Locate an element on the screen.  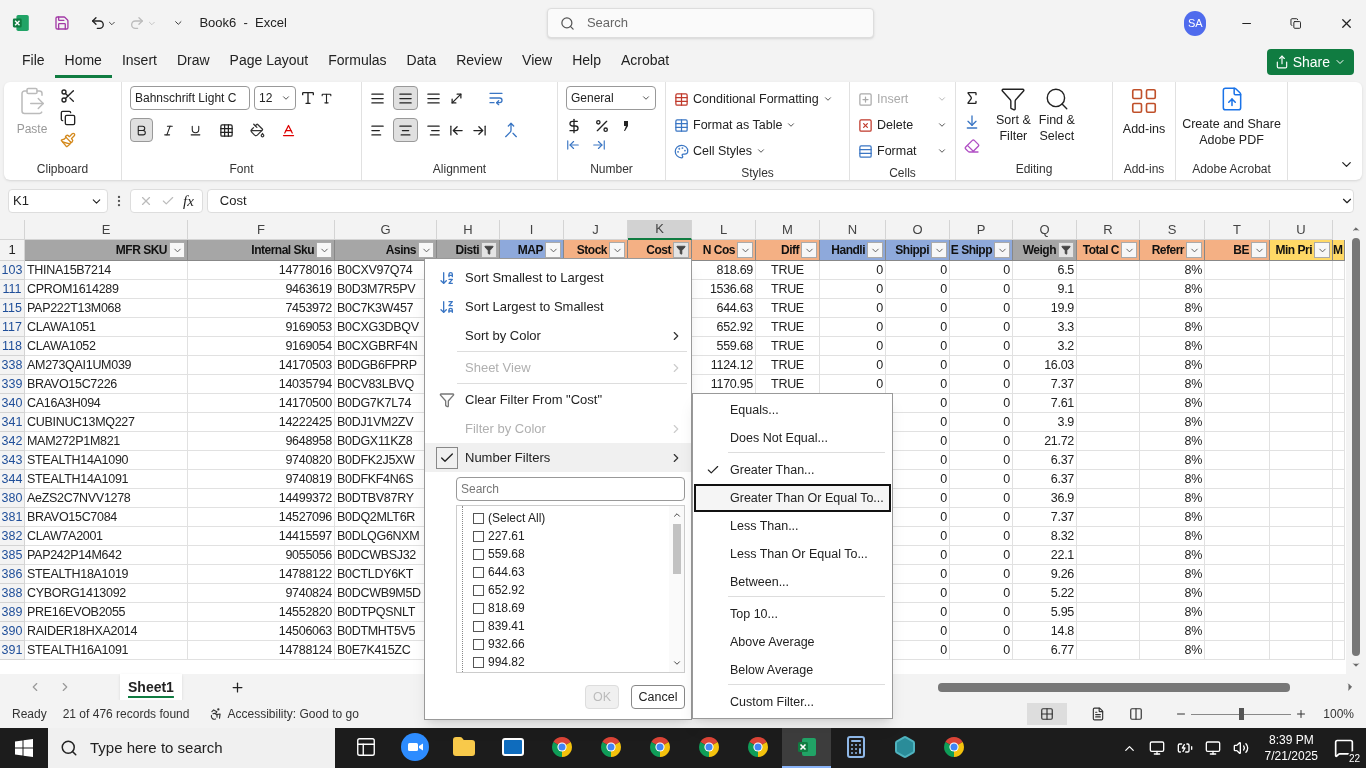
value-checkbox: 652.92 is located at coordinates (571, 590).